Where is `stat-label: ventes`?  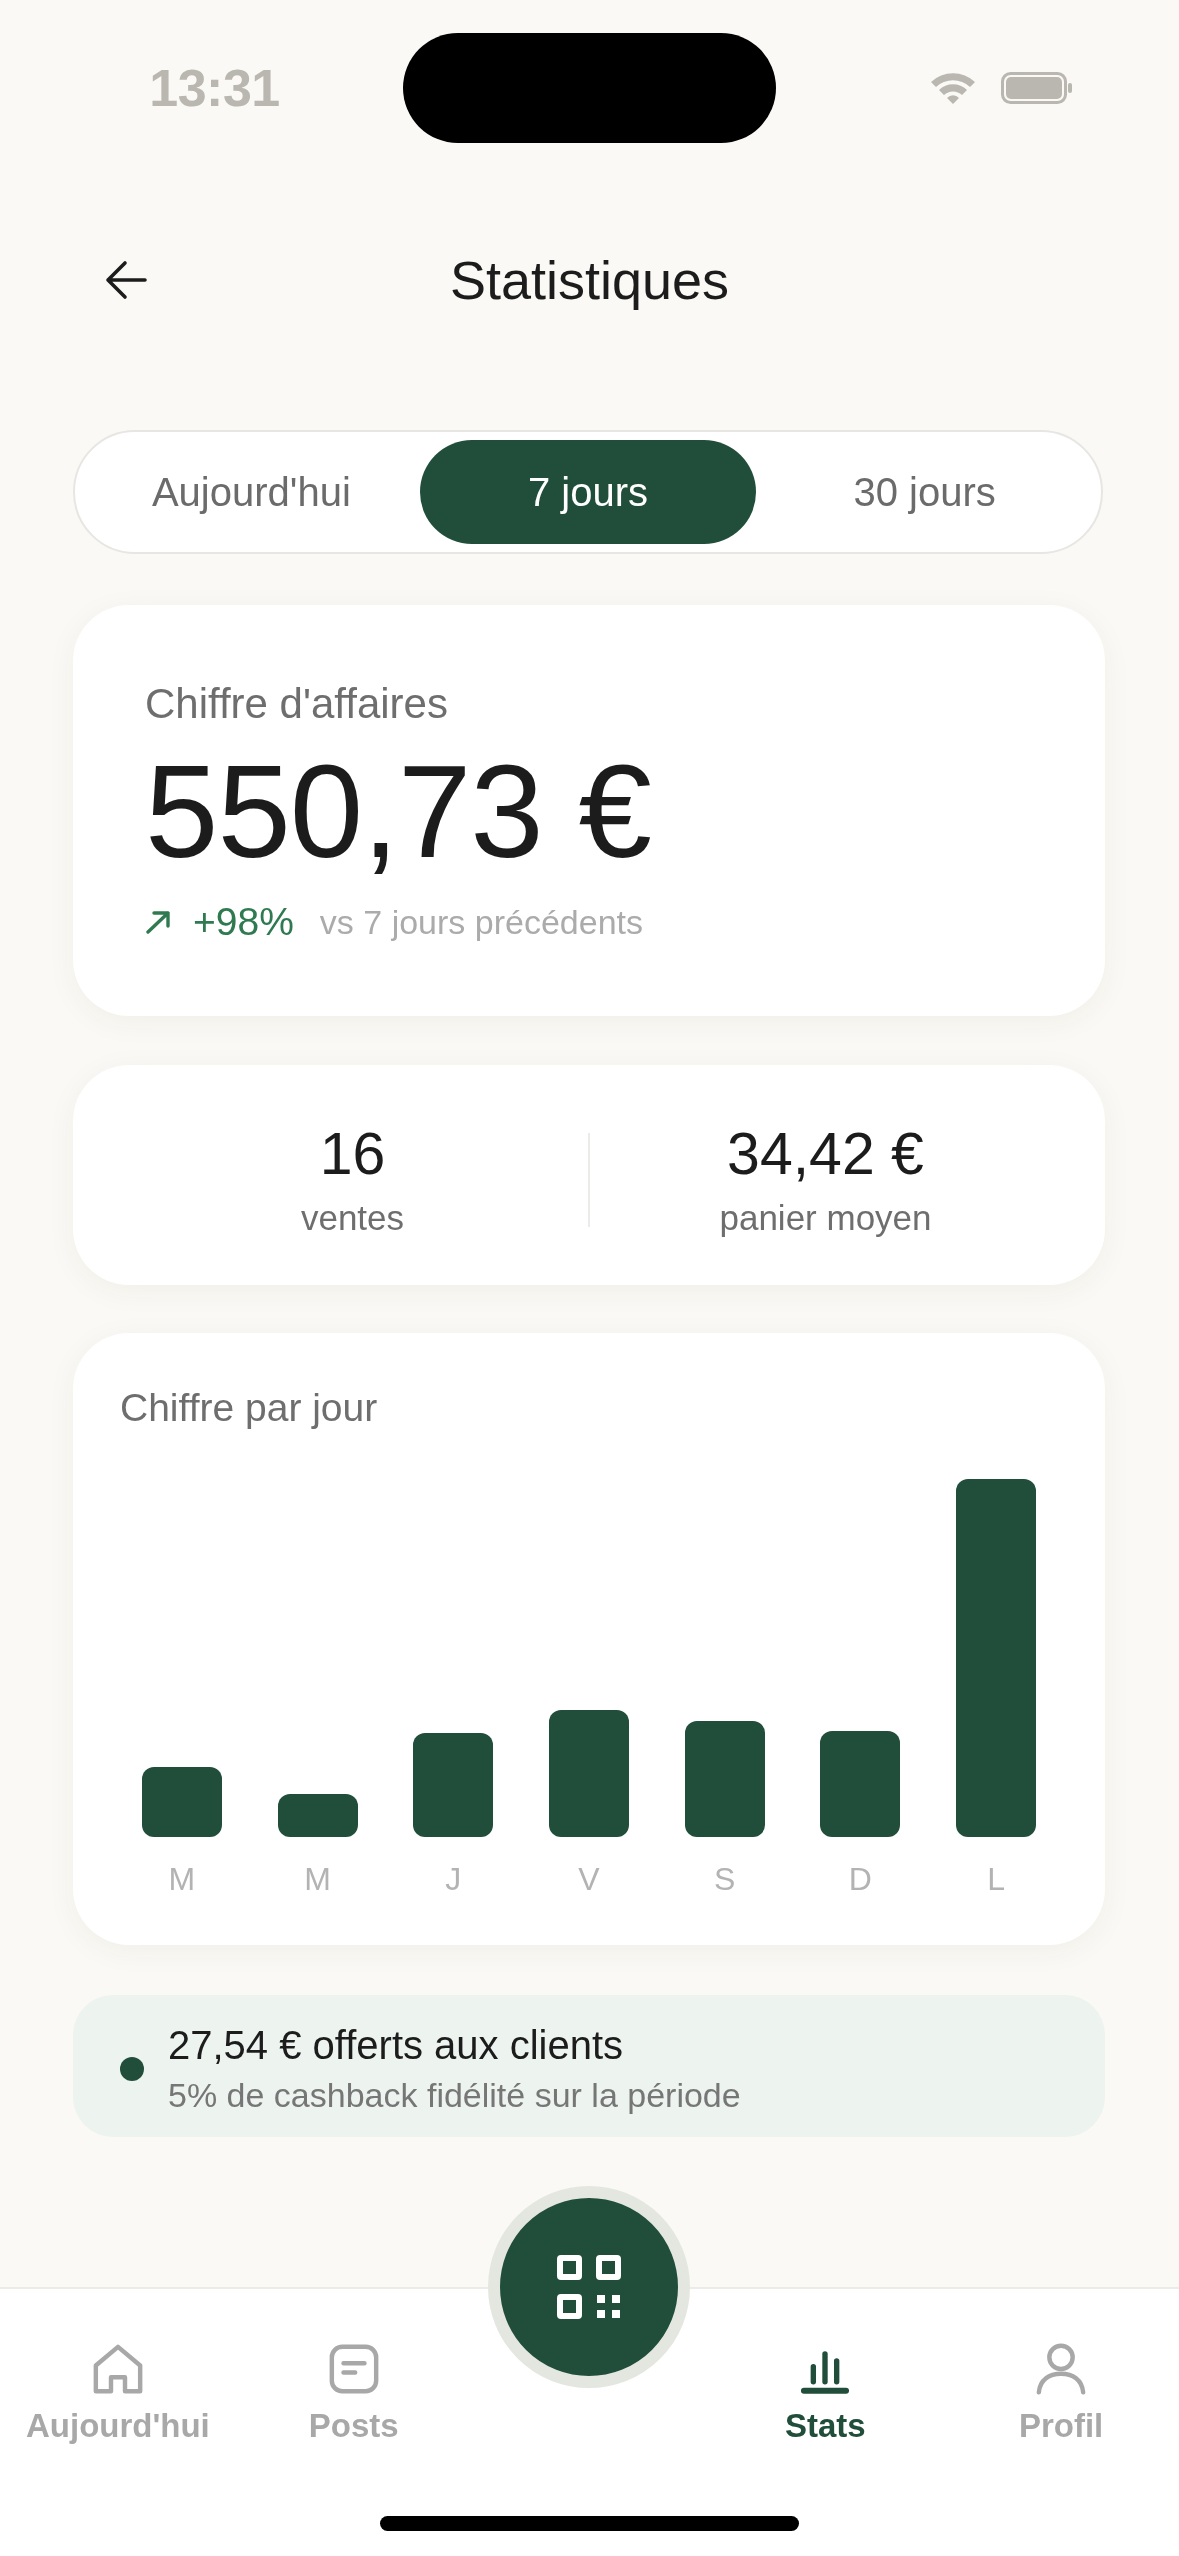
stat-label: ventes is located at coordinates (352, 1218).